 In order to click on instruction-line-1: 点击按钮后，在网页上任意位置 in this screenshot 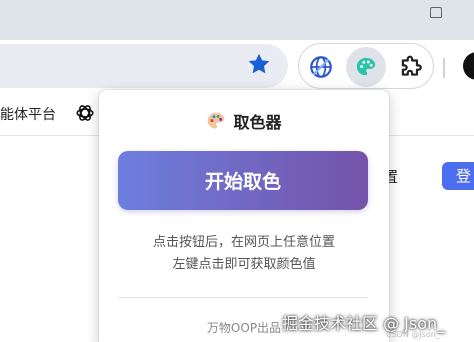, I will do `click(243, 242)`.